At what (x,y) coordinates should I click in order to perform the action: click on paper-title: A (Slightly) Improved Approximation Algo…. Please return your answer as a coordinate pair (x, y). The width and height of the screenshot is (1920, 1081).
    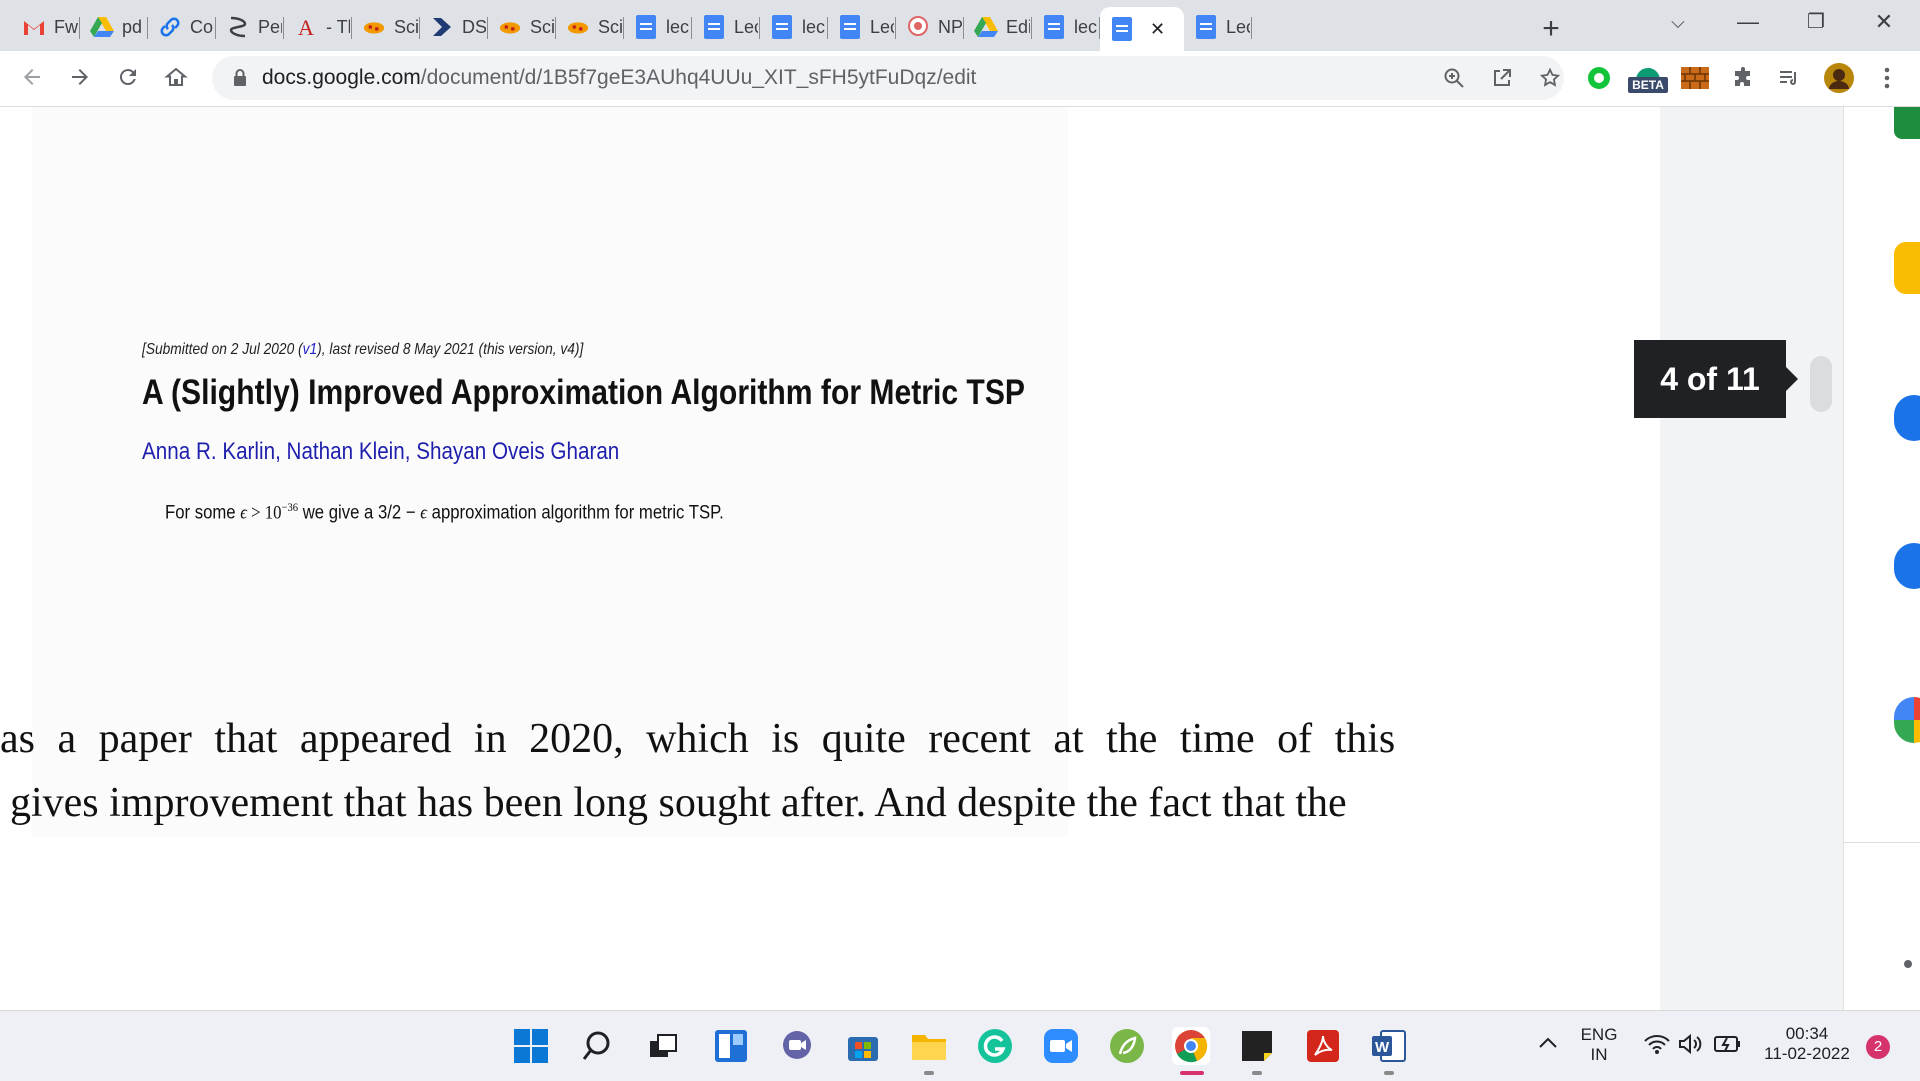
    Looking at the image, I should click on (583, 392).